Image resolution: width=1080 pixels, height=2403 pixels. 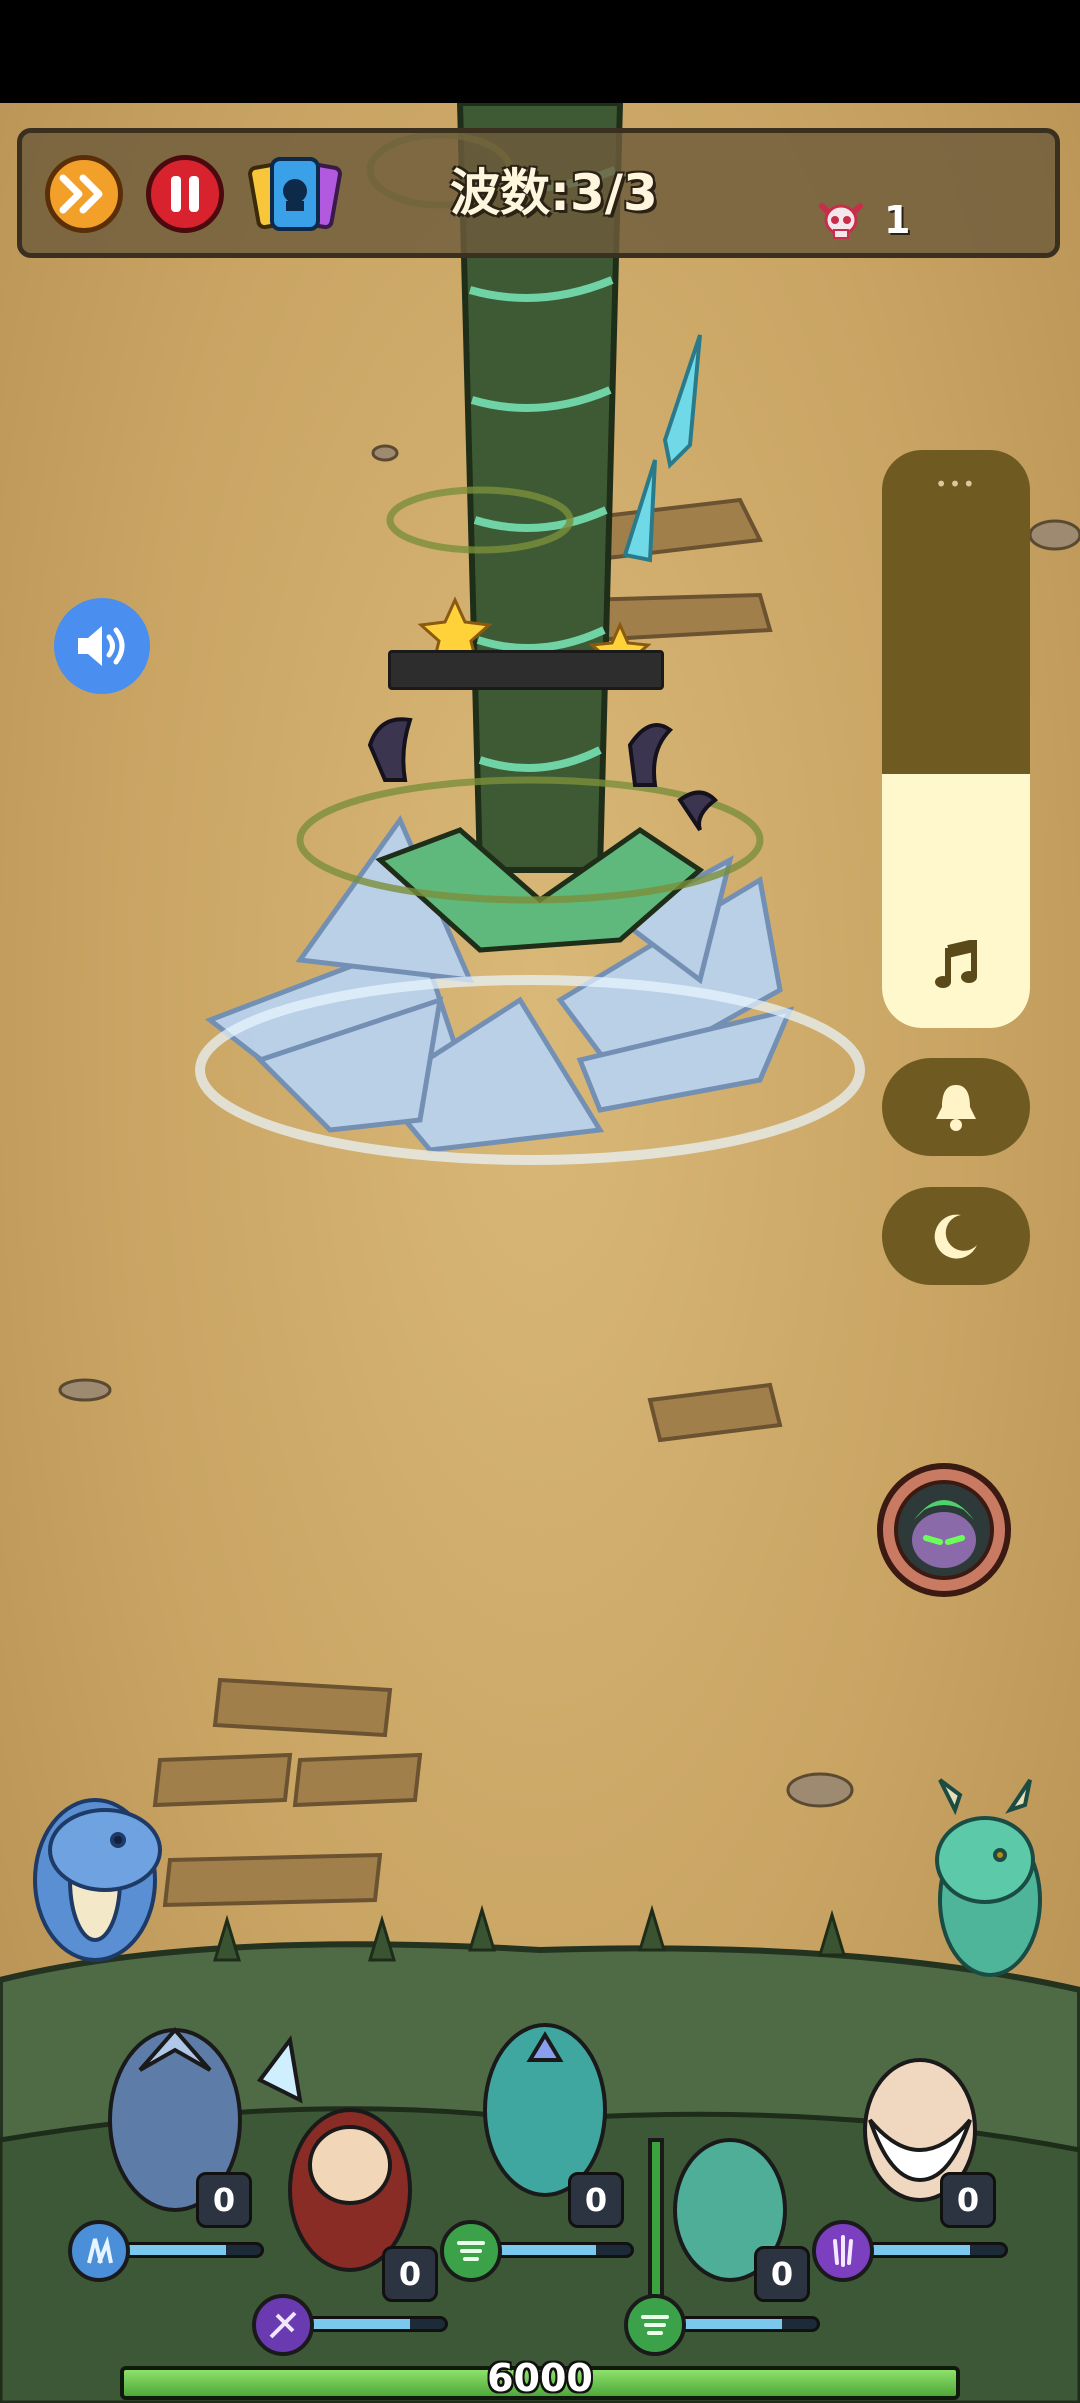 I want to click on card-icon, so click(x=295, y=194).